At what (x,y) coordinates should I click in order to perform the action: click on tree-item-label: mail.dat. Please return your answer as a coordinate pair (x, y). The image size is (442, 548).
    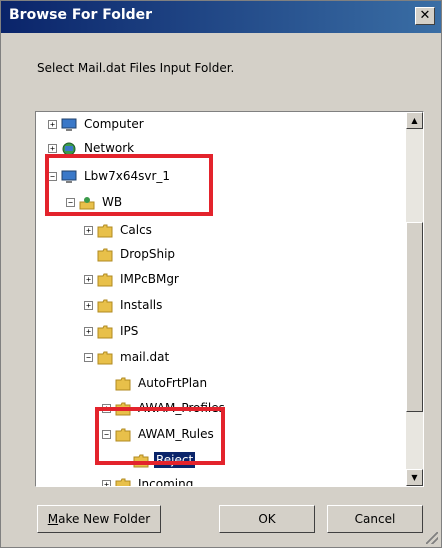
    Looking at the image, I should click on (145, 357).